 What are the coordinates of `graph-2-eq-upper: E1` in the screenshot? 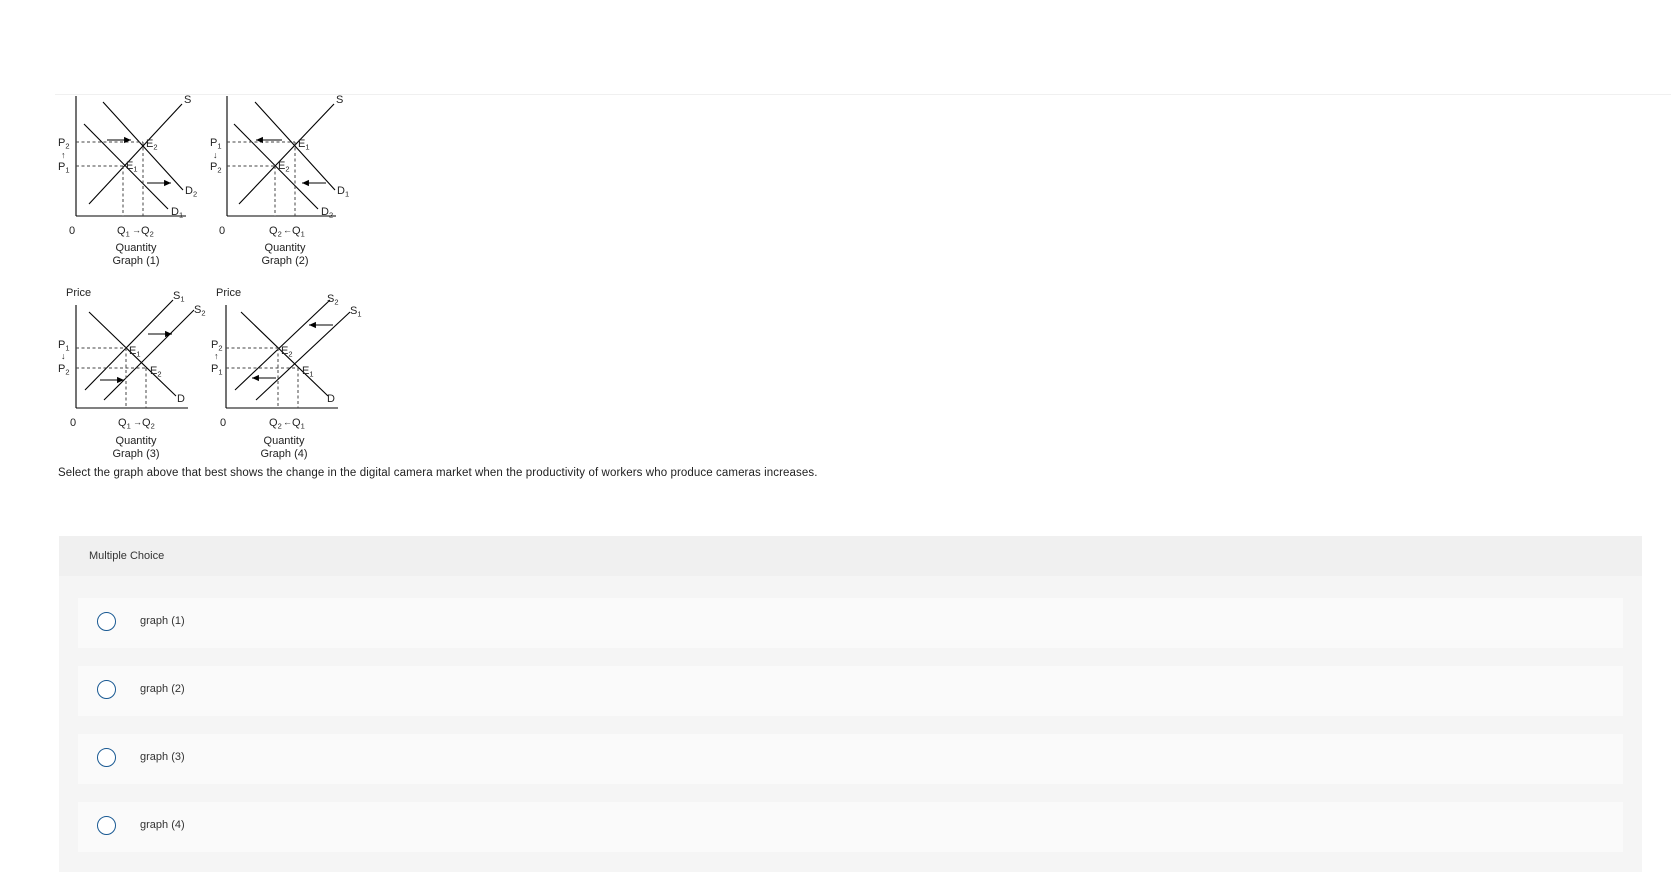 It's located at (304, 145).